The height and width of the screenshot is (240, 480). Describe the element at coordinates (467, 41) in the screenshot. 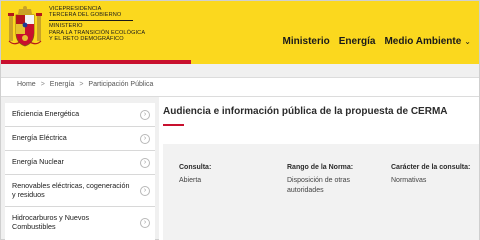

I see `chevron-down-icon: ⌄` at that location.